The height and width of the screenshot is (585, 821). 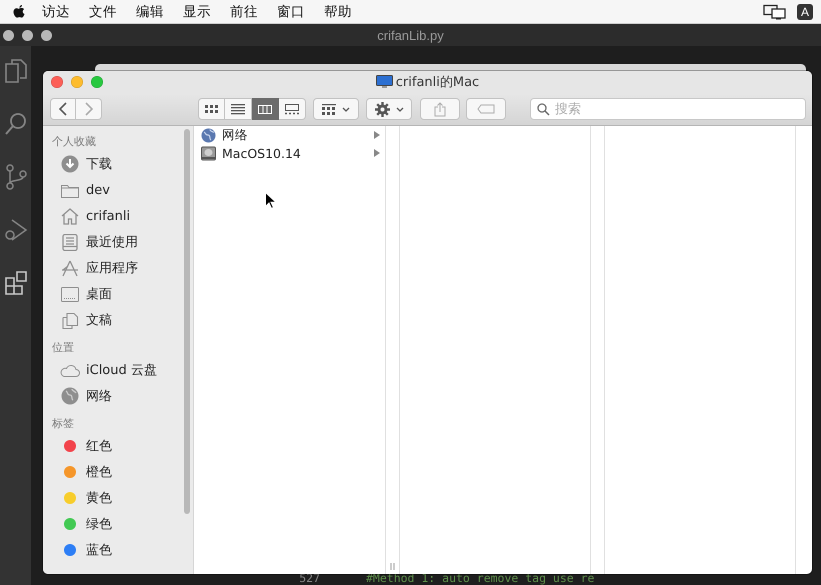 I want to click on columns-icon, so click(x=265, y=109).